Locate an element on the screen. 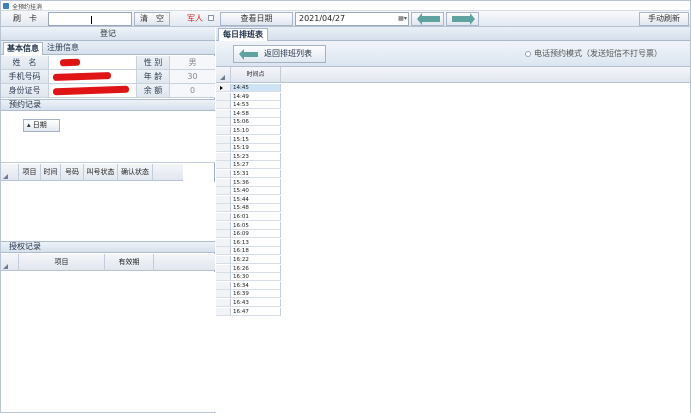 This screenshot has width=691, height=413. id-field is located at coordinates (93, 90).